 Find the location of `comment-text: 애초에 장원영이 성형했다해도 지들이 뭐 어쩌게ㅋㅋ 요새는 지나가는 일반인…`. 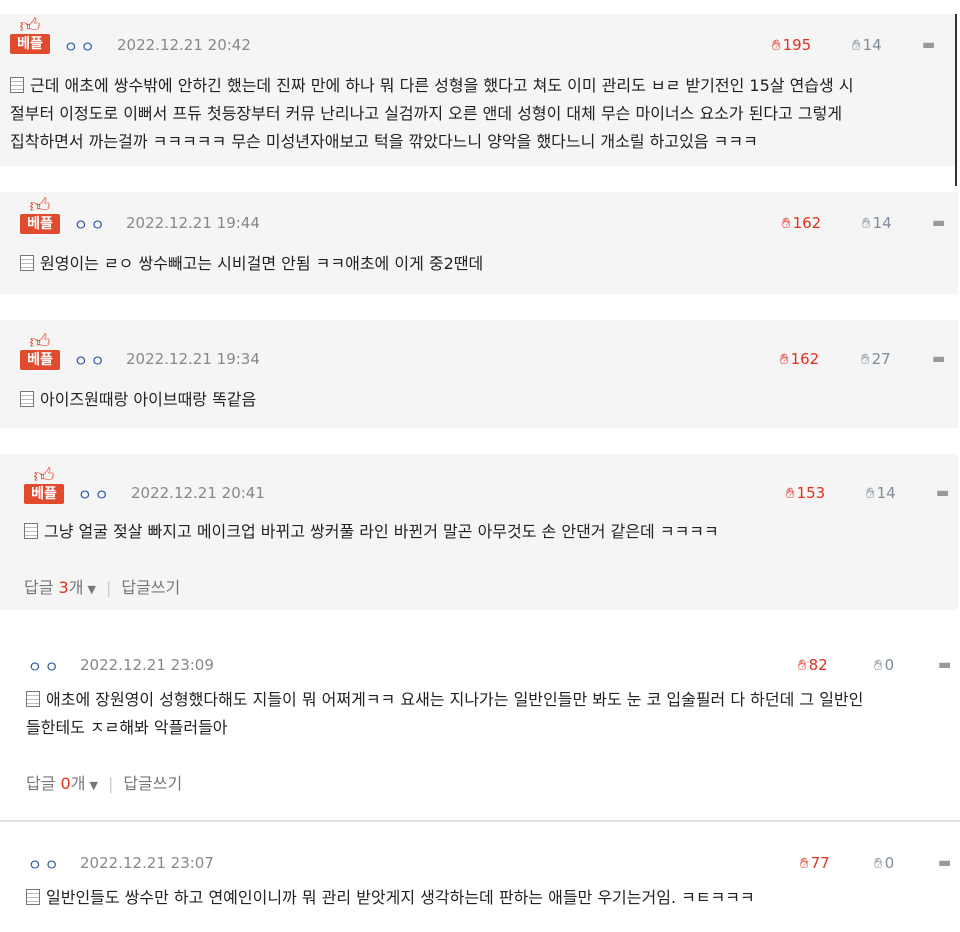

comment-text: 애초에 장원영이 성형했다해도 지들이 뭐 어쩌게ㅋㅋ 요새는 지나가는 일반인… is located at coordinates (489, 714).